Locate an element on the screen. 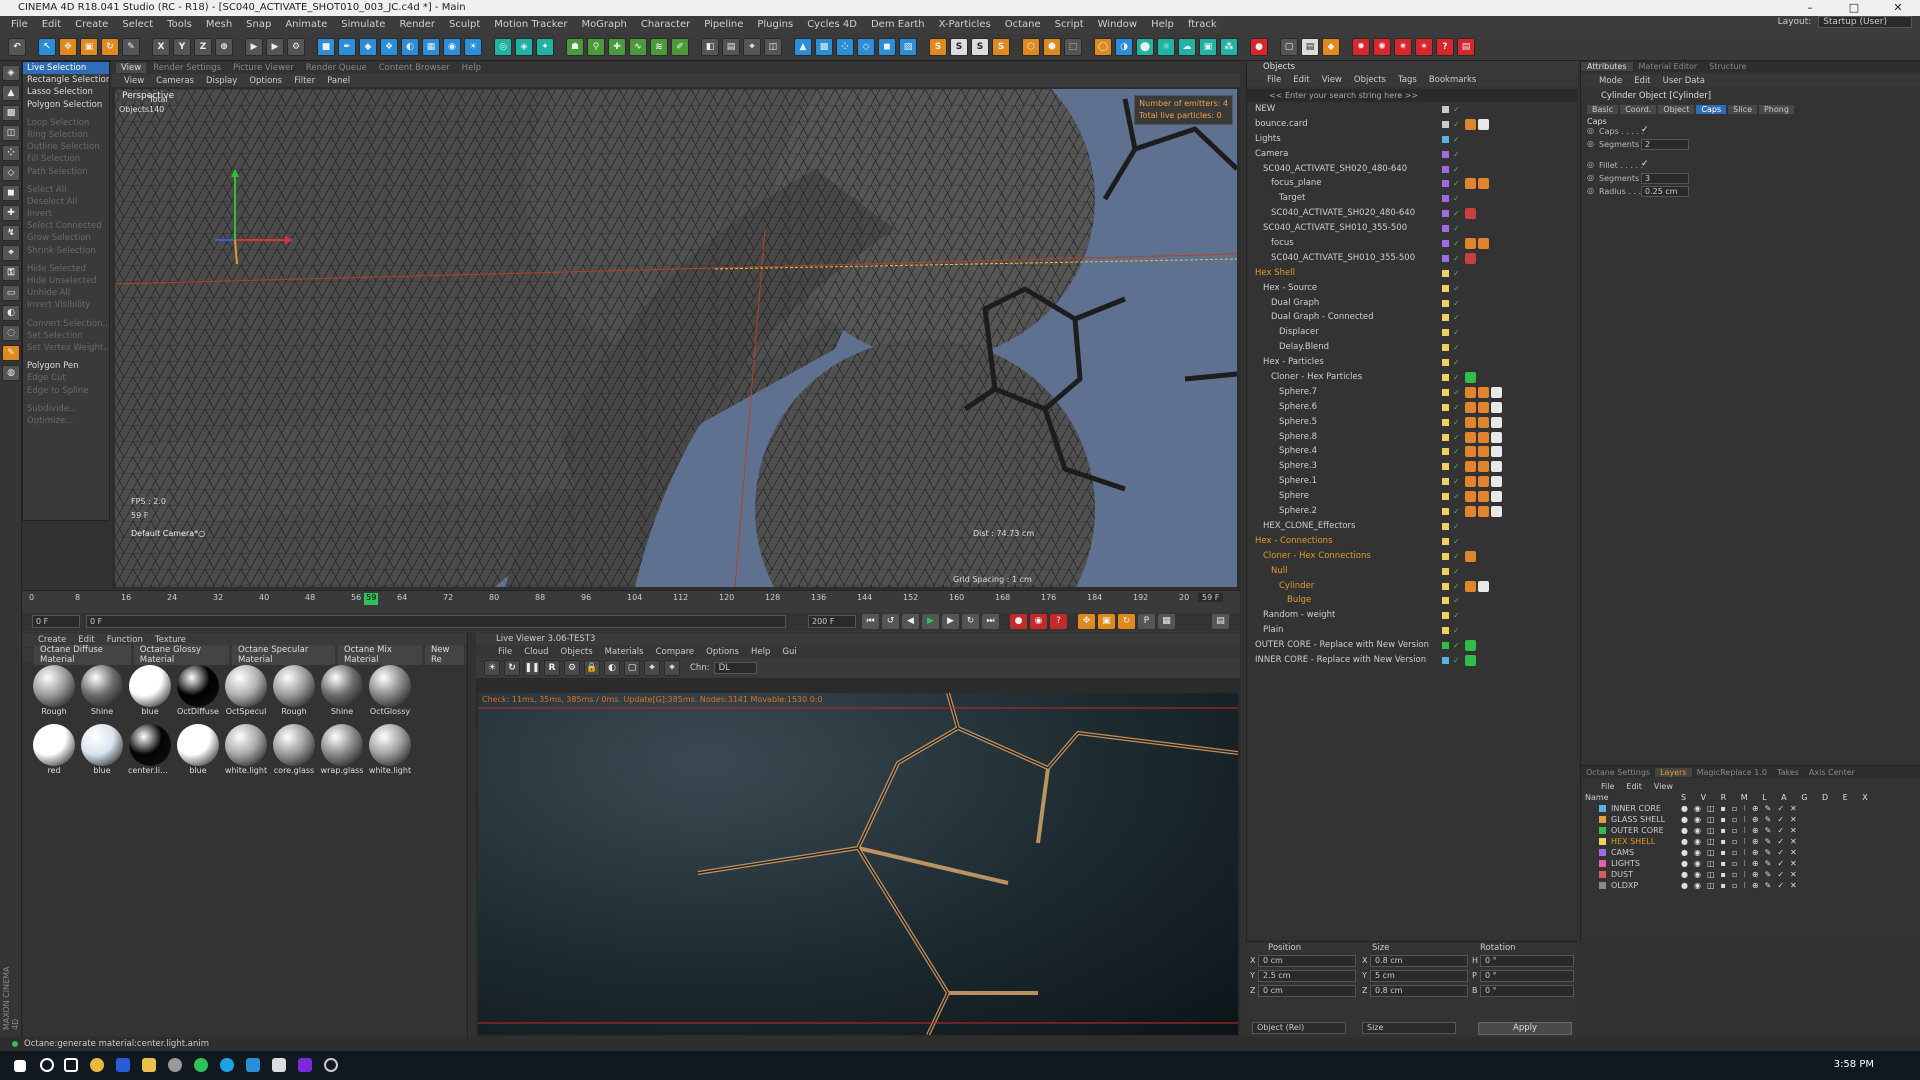  settings-gear-icon: ⚙ is located at coordinates (572, 668).